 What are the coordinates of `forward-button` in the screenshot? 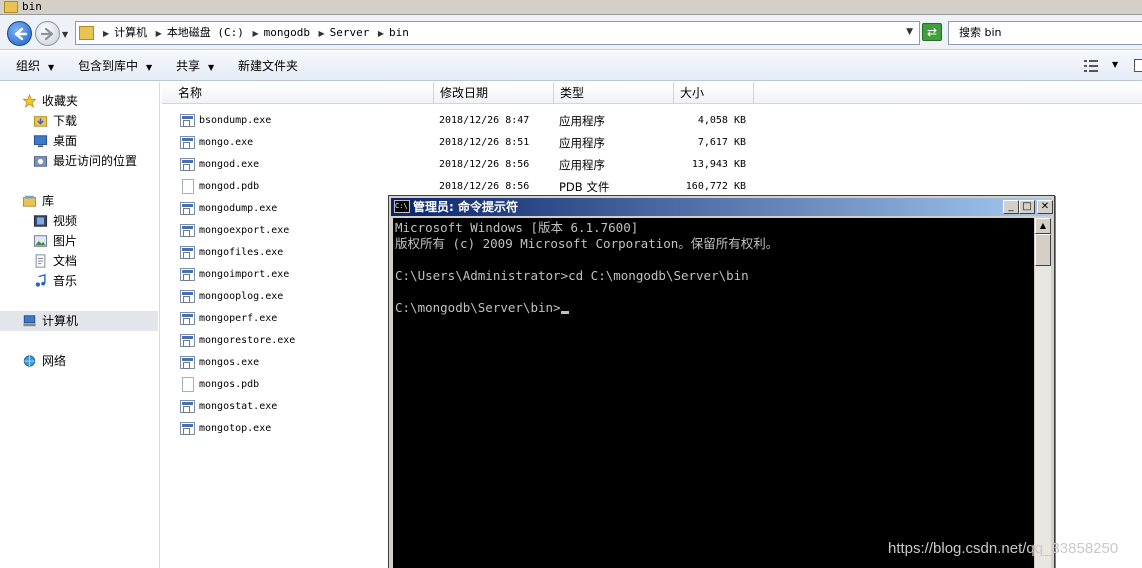 It's located at (47, 33).